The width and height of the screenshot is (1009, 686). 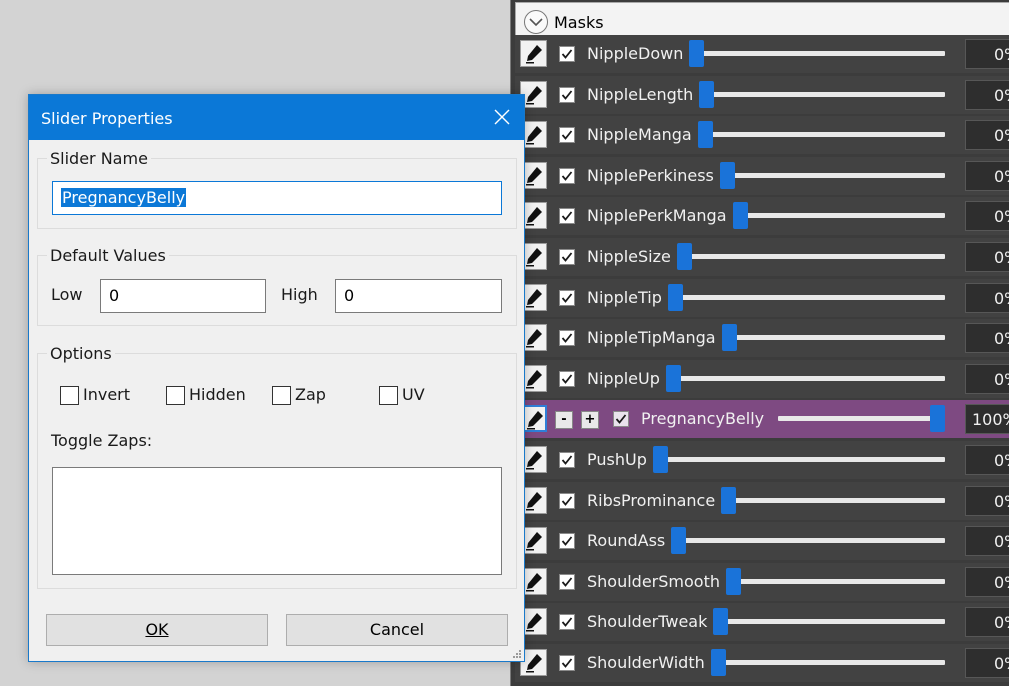 I want to click on hidden-checkbox, so click(x=175, y=395).